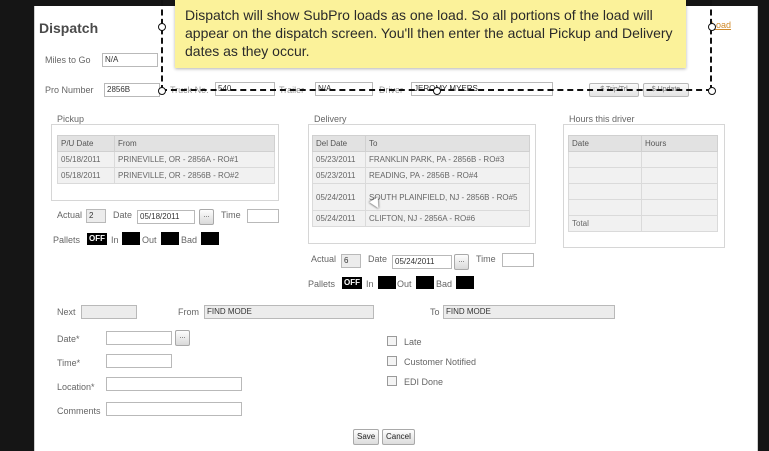 The height and width of the screenshot is (451, 769). I want to click on save-button: Save, so click(366, 437).